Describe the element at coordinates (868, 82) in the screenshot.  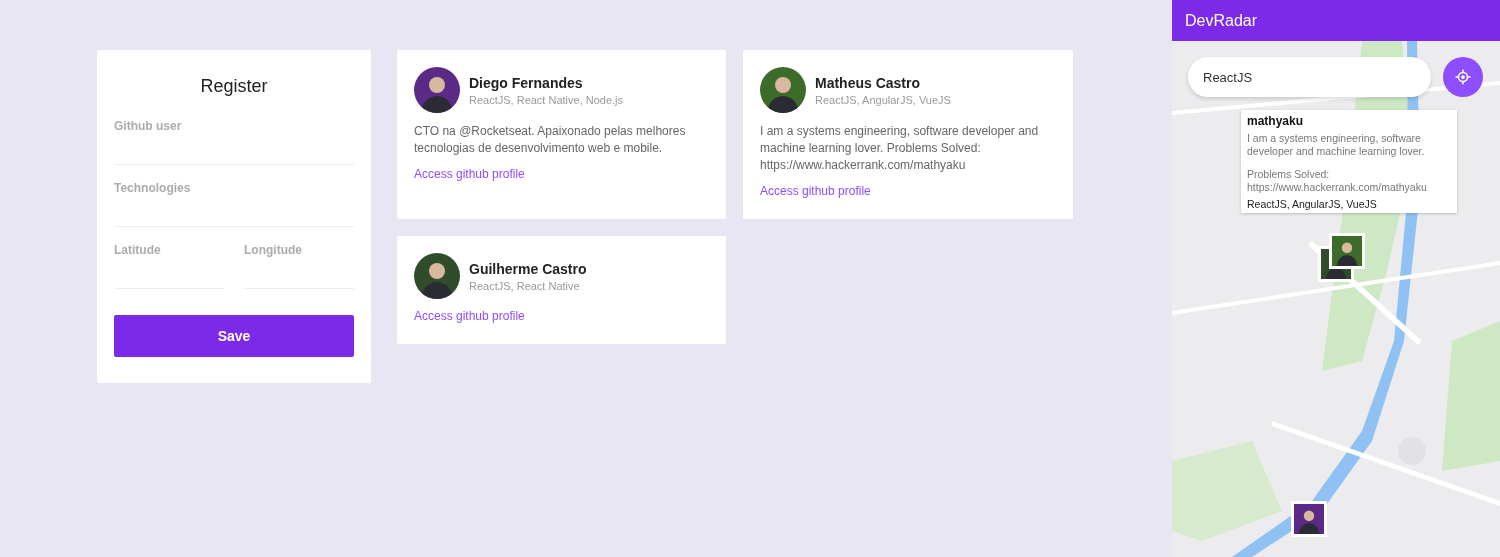
I see `developer-name: Matheus Castro` at that location.